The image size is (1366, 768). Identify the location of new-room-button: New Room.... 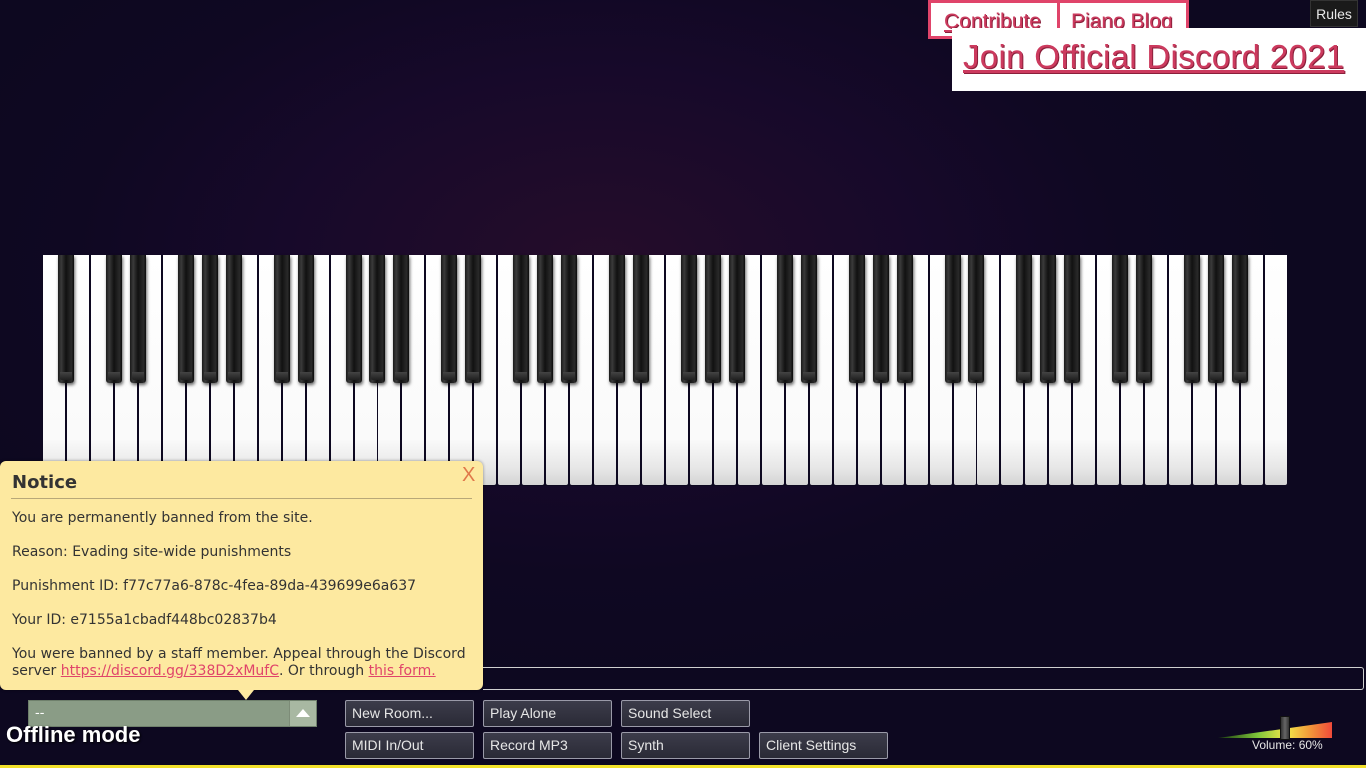
(409, 713).